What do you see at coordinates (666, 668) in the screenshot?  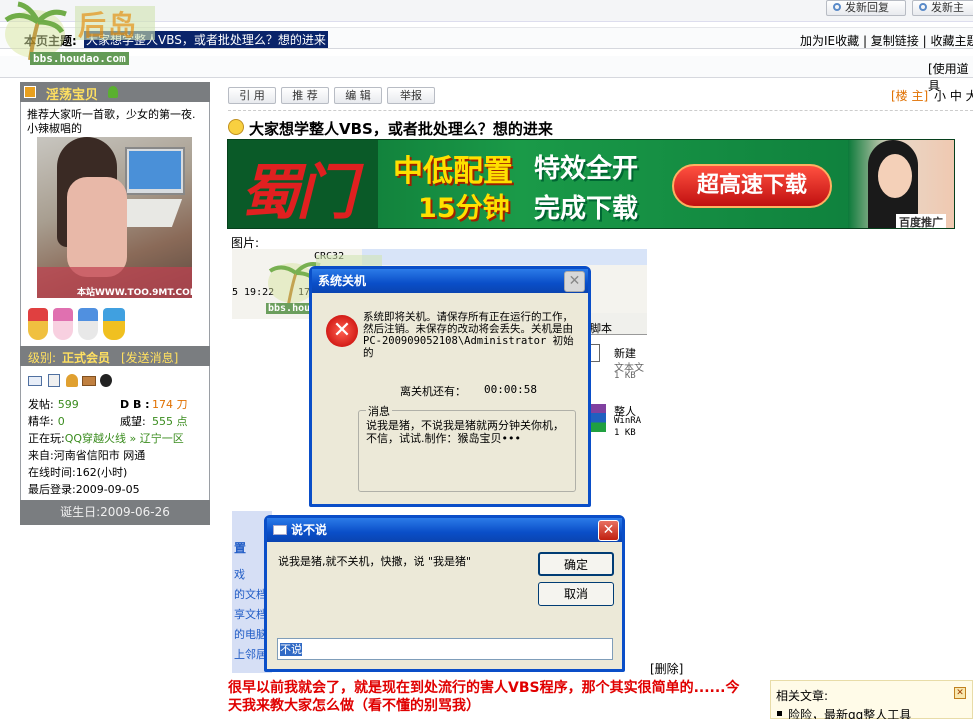 I see `delete-link: [删除]` at bounding box center [666, 668].